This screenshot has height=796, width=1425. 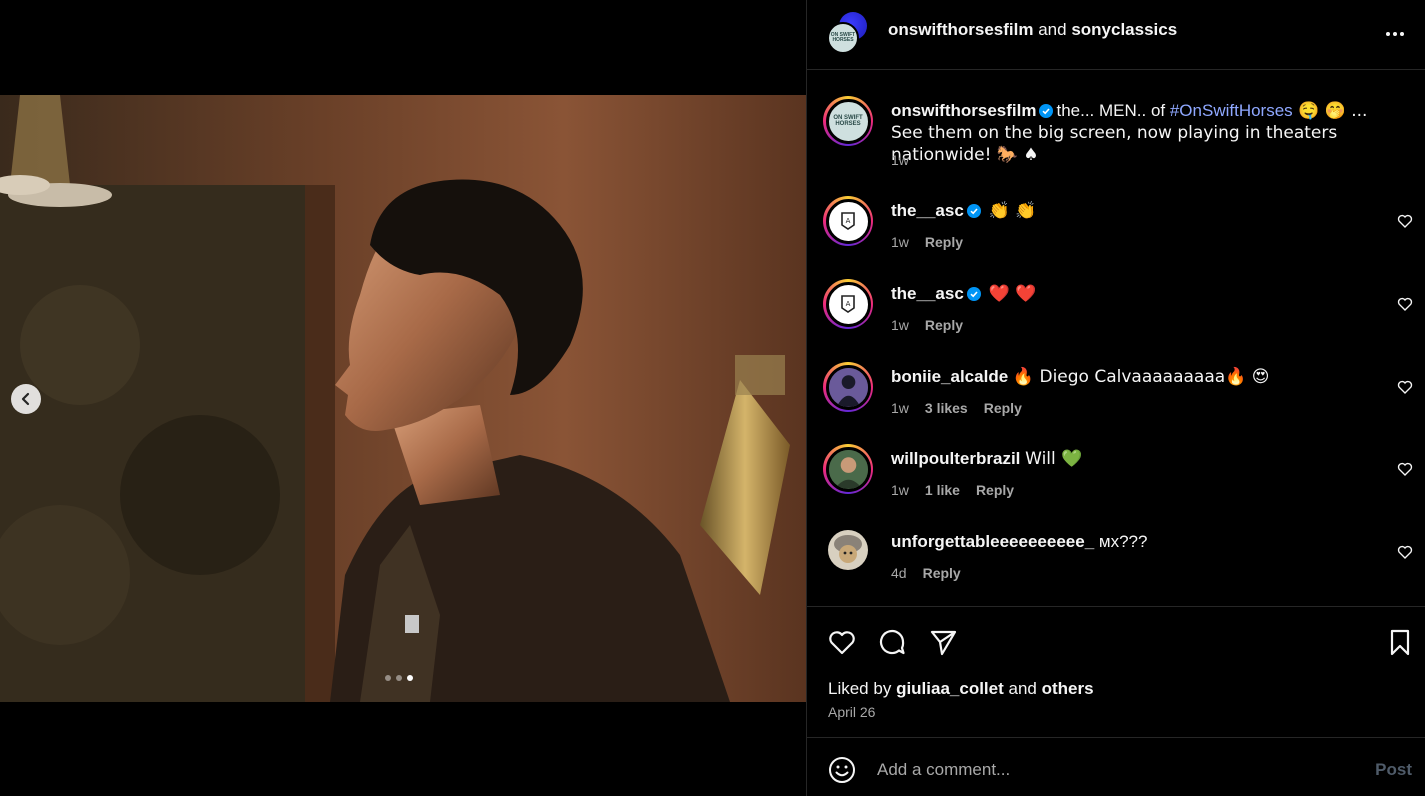 I want to click on author-avatar: ON SWIFT HORSES, so click(x=843, y=38).